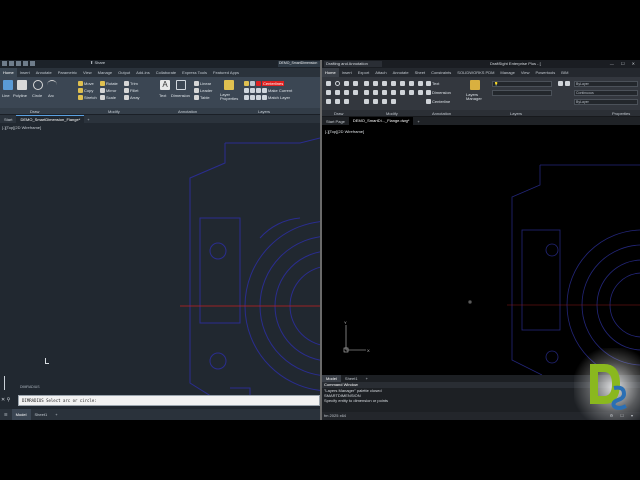 The height and width of the screenshot is (480, 640). Describe the element at coordinates (441, 72) in the screenshot. I see `tab-constraints: Constraints` at that location.